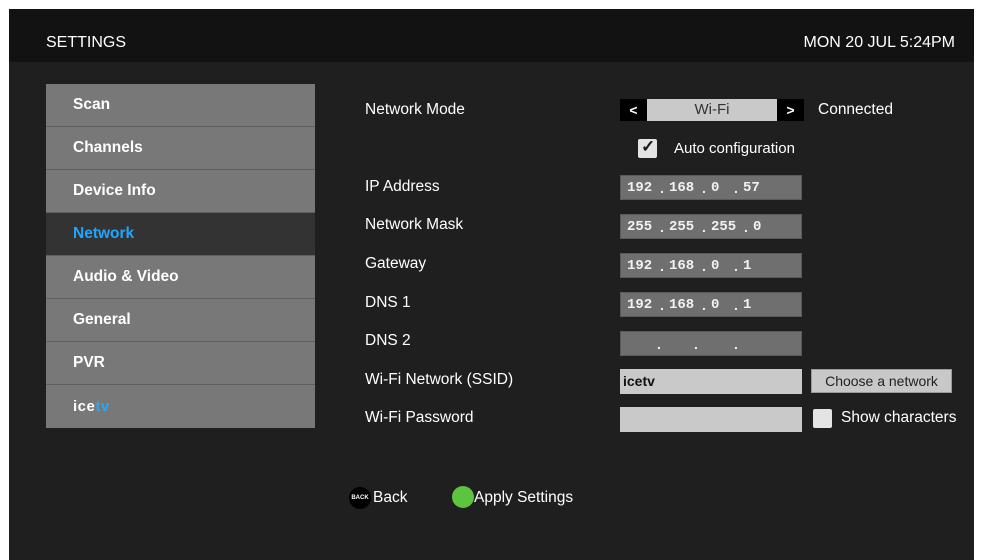 Image resolution: width=983 pixels, height=560 pixels. Describe the element at coordinates (822, 418) in the screenshot. I see `show-characters-checkbox` at that location.